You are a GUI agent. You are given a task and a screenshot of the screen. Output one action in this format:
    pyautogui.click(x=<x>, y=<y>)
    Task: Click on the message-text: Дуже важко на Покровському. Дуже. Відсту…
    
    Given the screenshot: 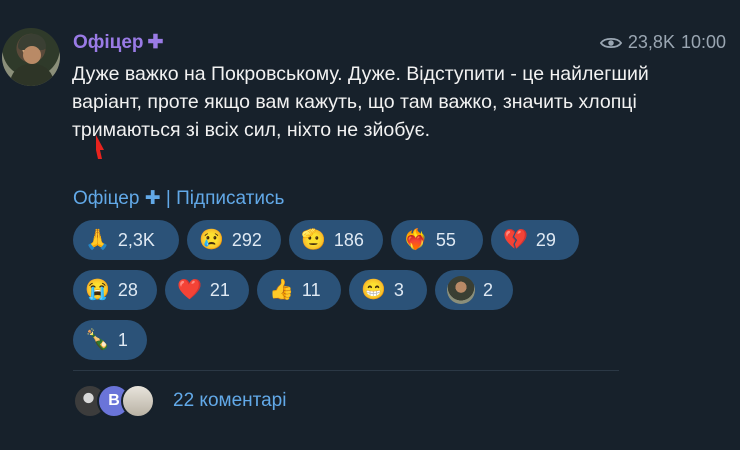 What is the action you would take?
    pyautogui.click(x=360, y=102)
    